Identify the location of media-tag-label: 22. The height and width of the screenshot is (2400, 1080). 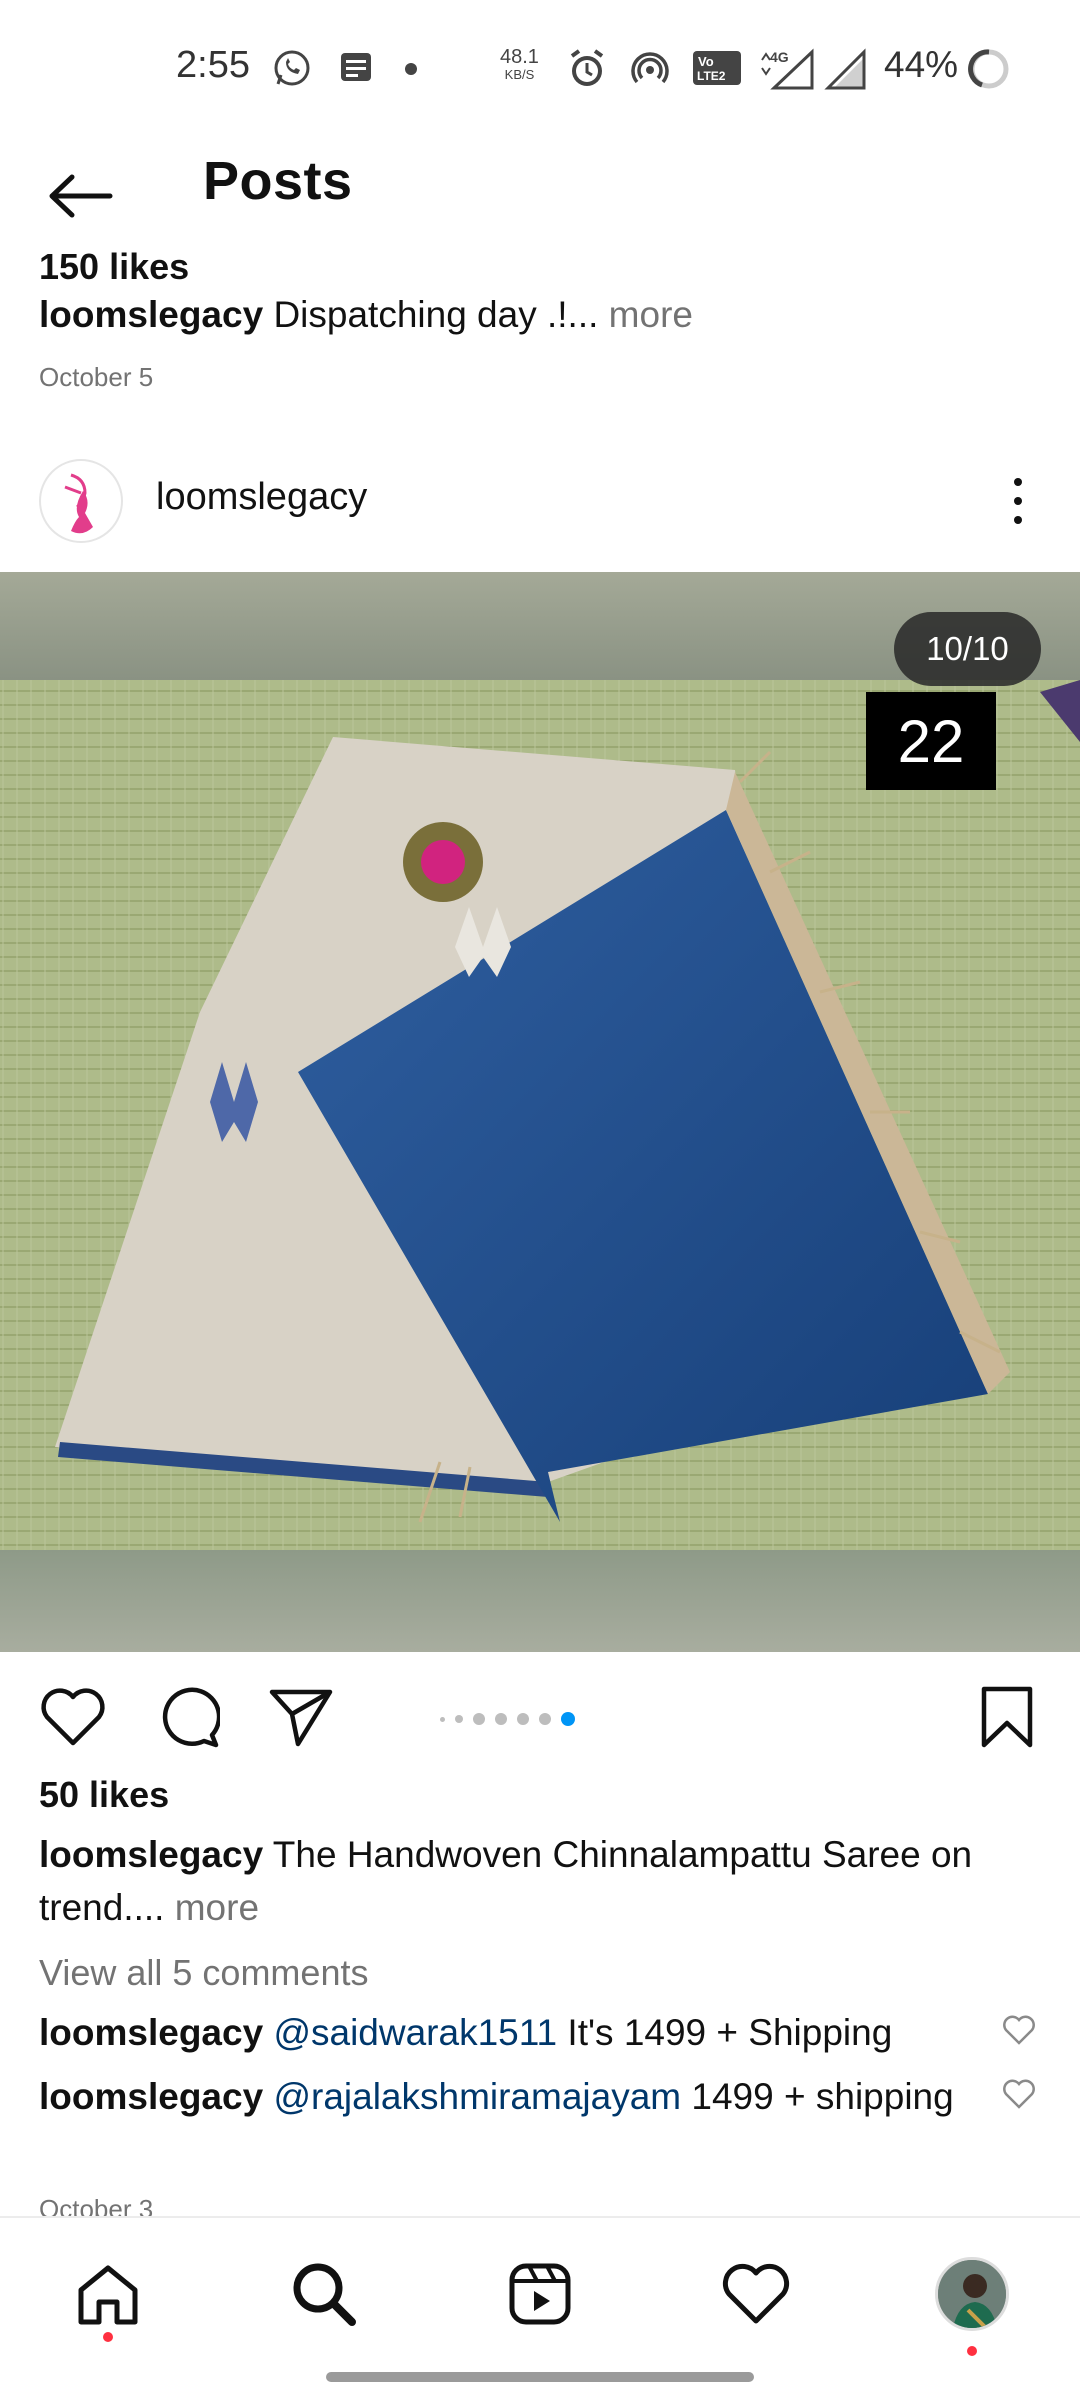
(931, 741).